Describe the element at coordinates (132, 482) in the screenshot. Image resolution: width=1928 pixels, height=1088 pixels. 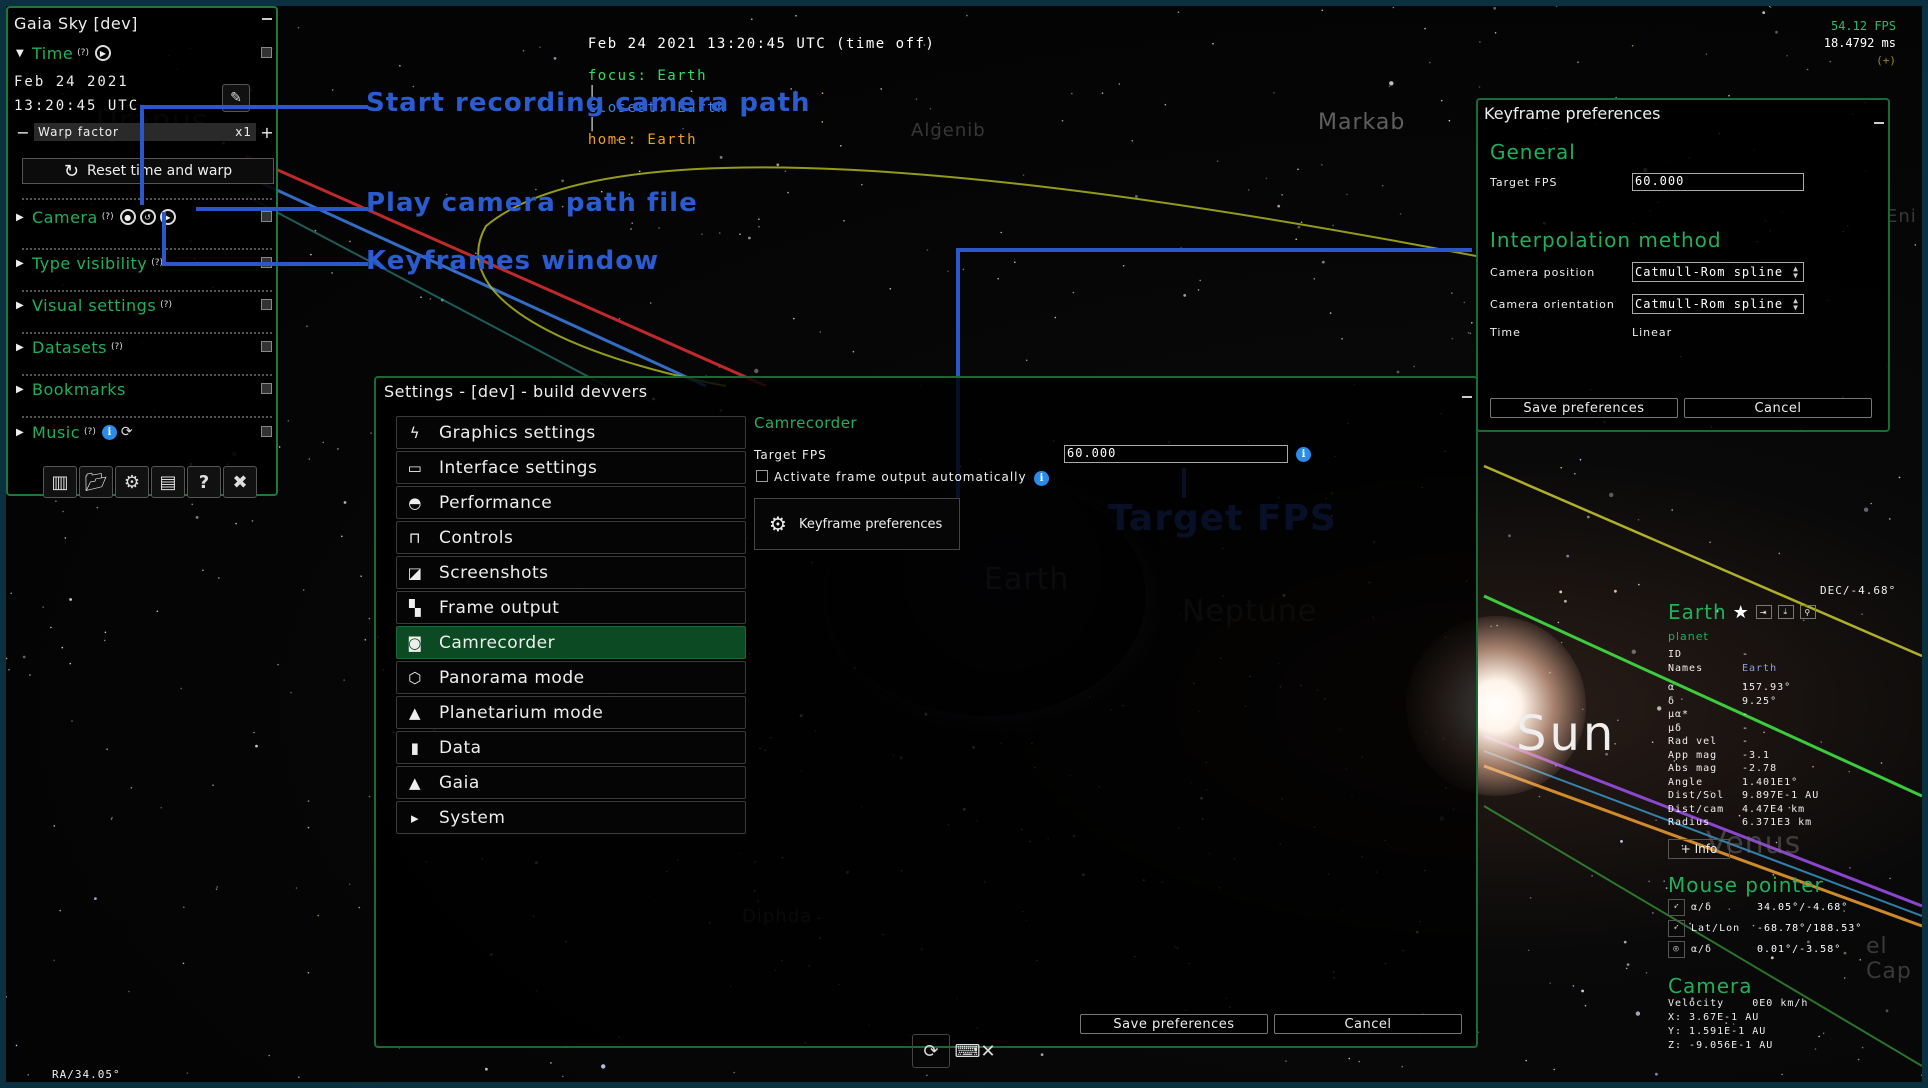
I see `preferences-button: ⚙` at that location.